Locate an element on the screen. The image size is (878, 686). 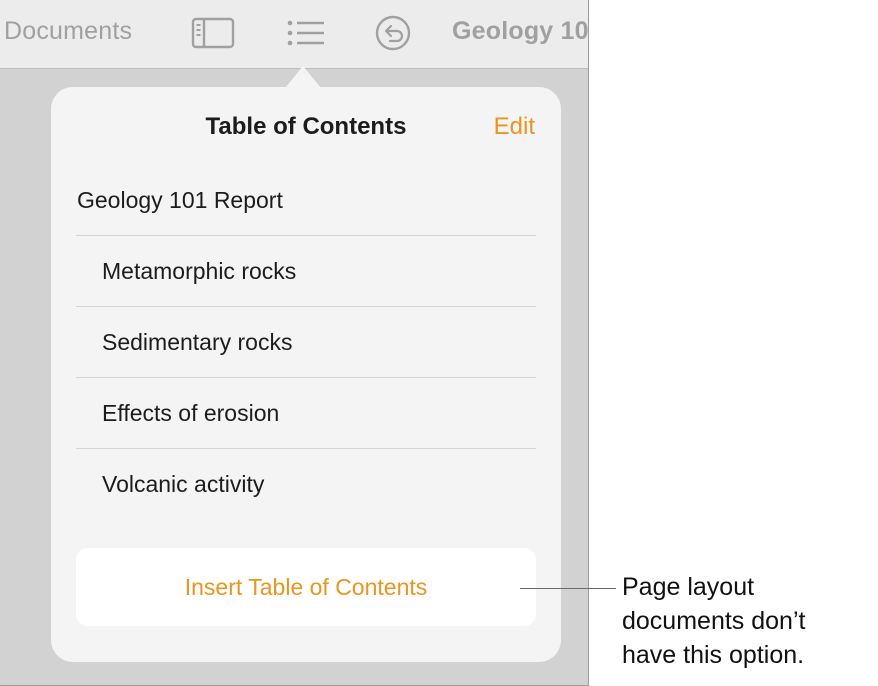
document-title: Geology 10 is located at coordinates (520, 31).